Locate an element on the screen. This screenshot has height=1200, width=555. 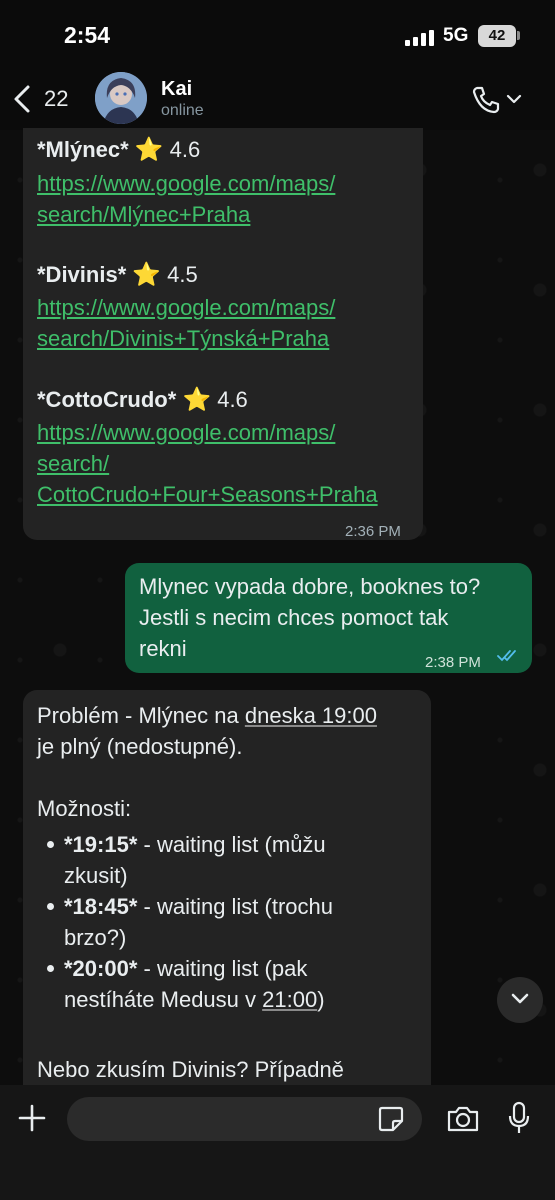
maps-link: search/Mlýnec+Praha is located at coordinates (143, 214).